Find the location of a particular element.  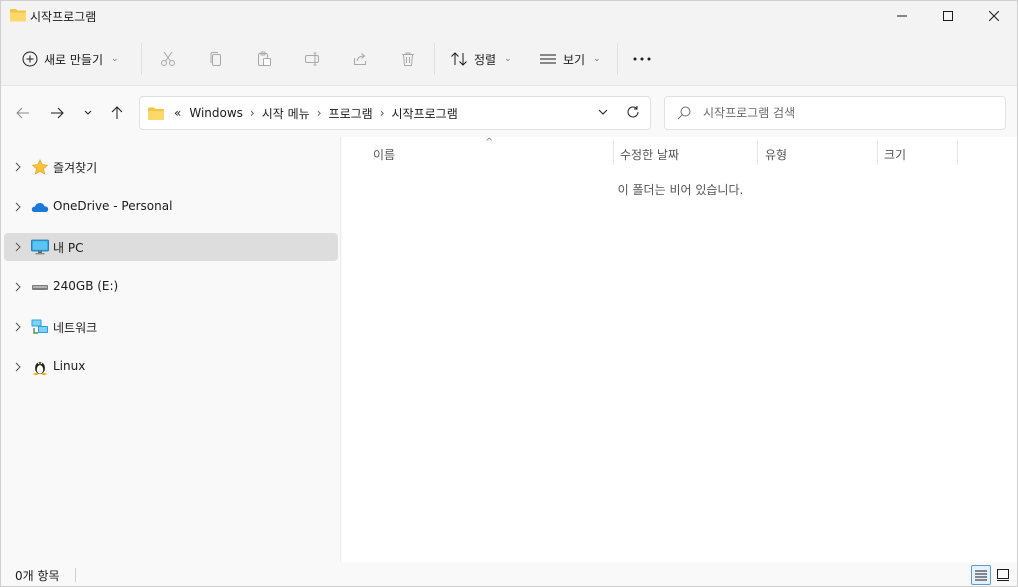

close-button is located at coordinates (994, 16).